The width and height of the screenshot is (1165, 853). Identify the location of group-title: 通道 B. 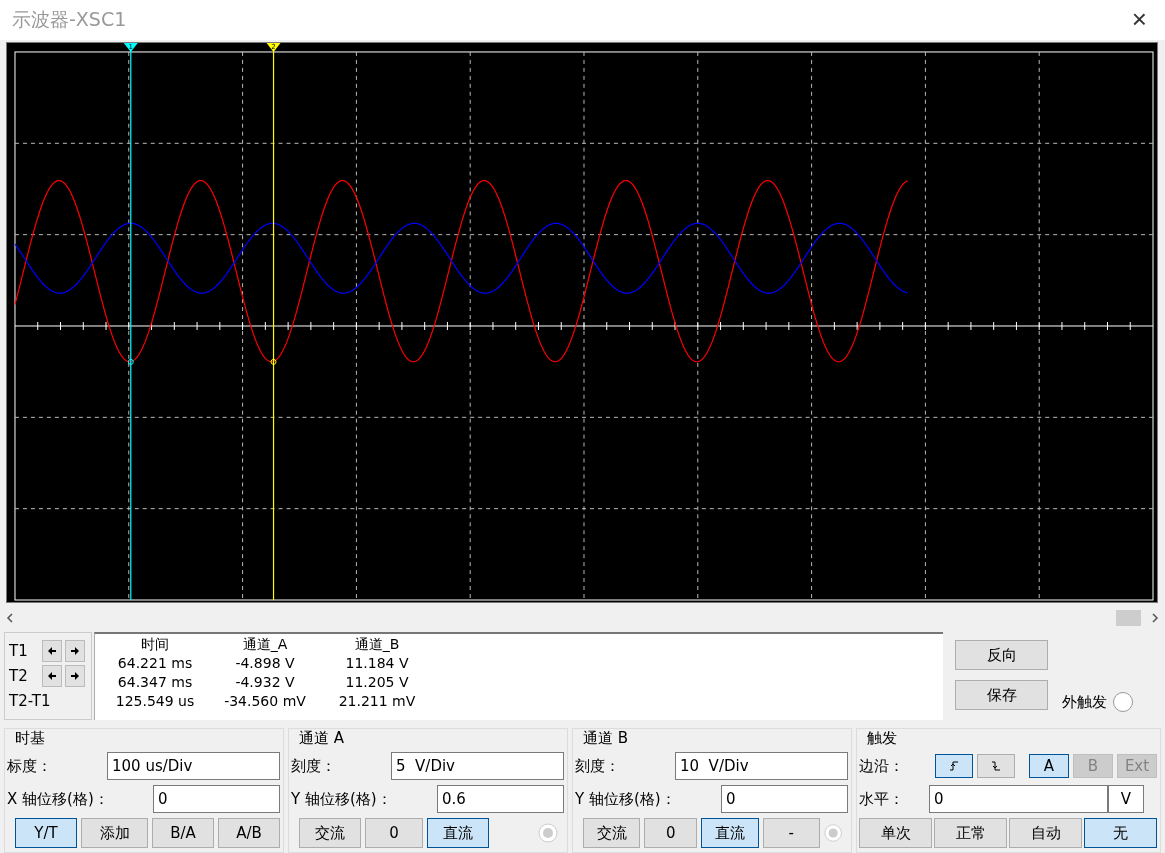
(606, 738).